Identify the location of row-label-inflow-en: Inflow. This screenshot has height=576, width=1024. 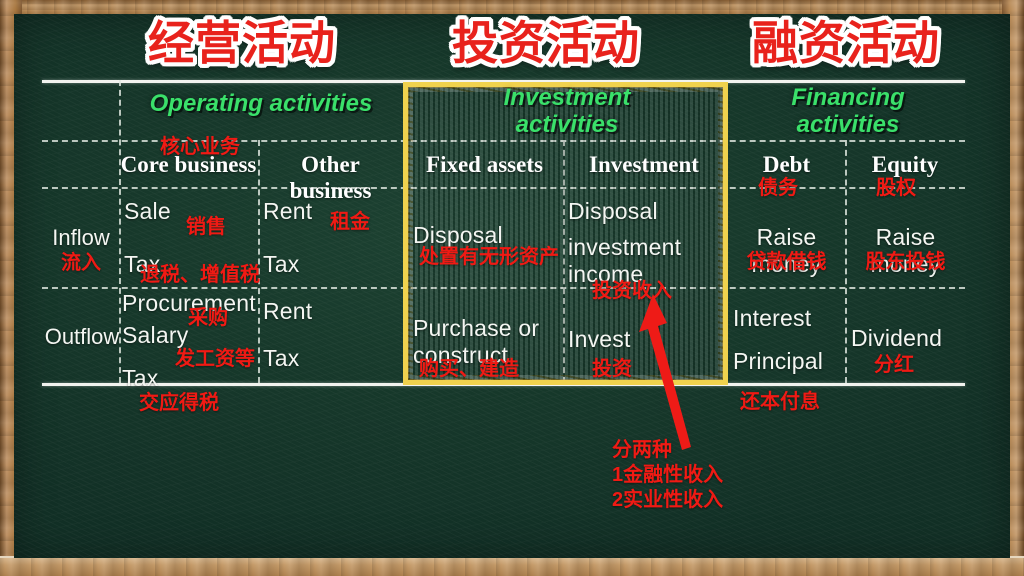
(81, 237).